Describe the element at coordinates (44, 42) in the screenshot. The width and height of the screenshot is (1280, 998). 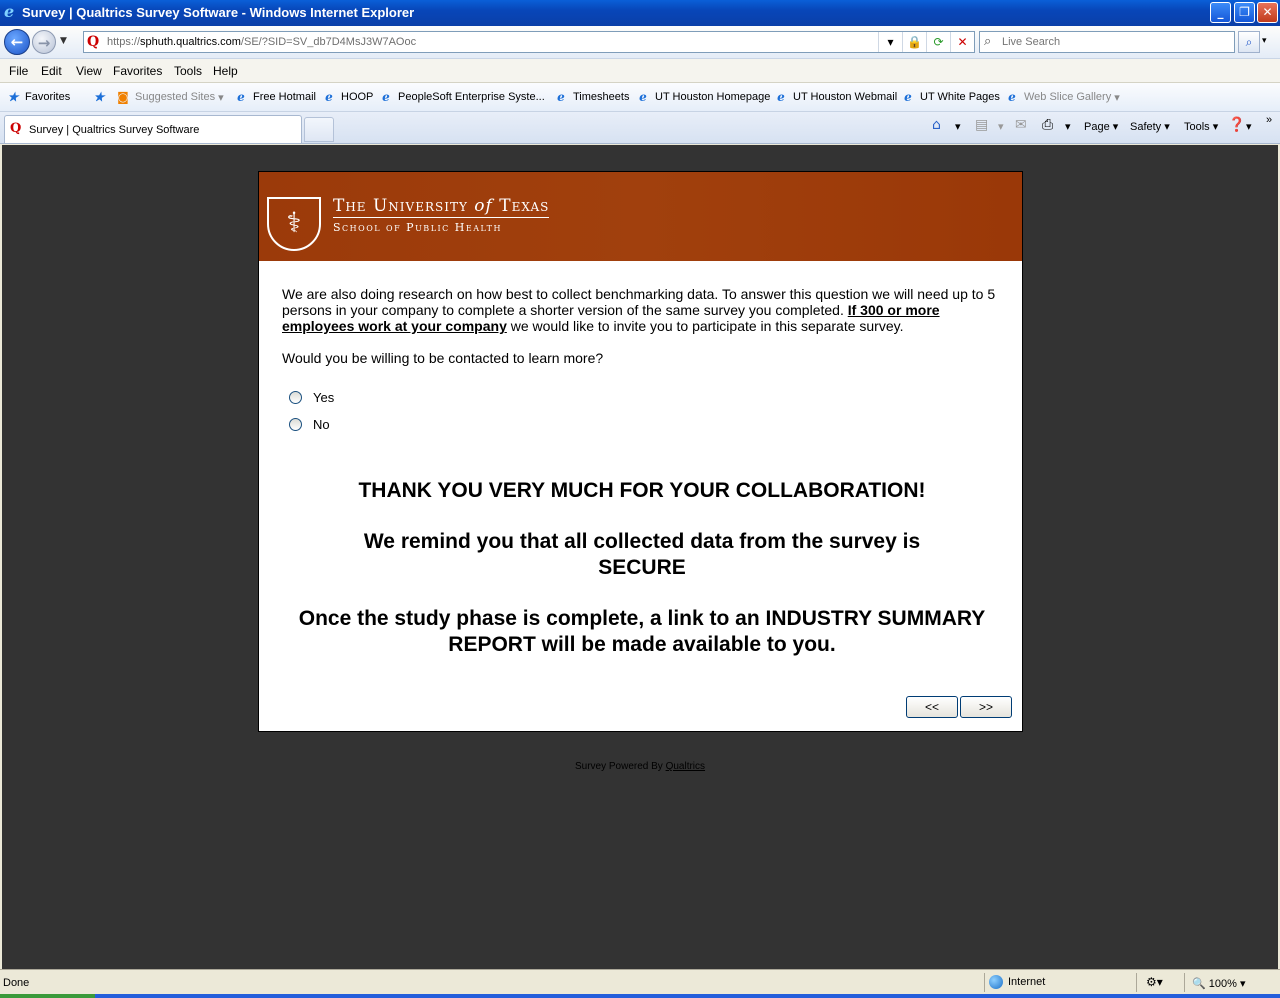
I see `forward-button: →` at that location.